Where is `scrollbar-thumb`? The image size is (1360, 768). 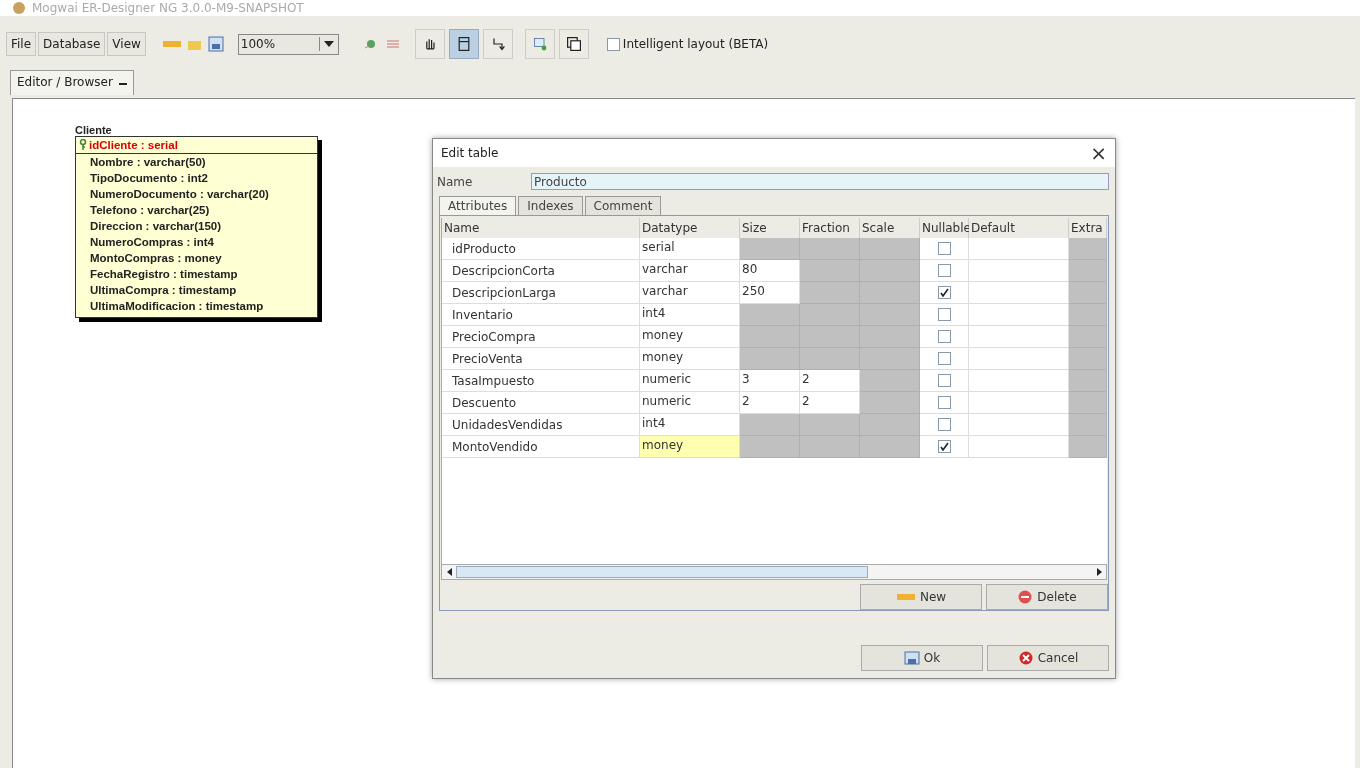
scrollbar-thumb is located at coordinates (662, 572).